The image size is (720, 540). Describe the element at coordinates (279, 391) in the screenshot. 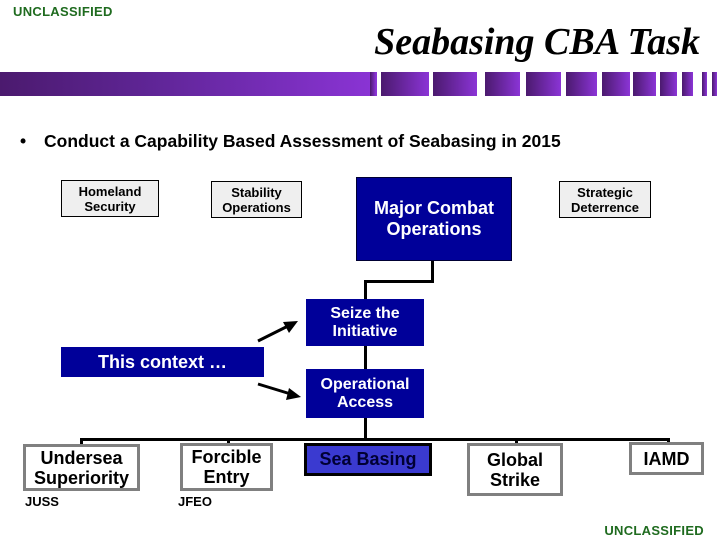

I see `arrow-to-access-icon` at that location.